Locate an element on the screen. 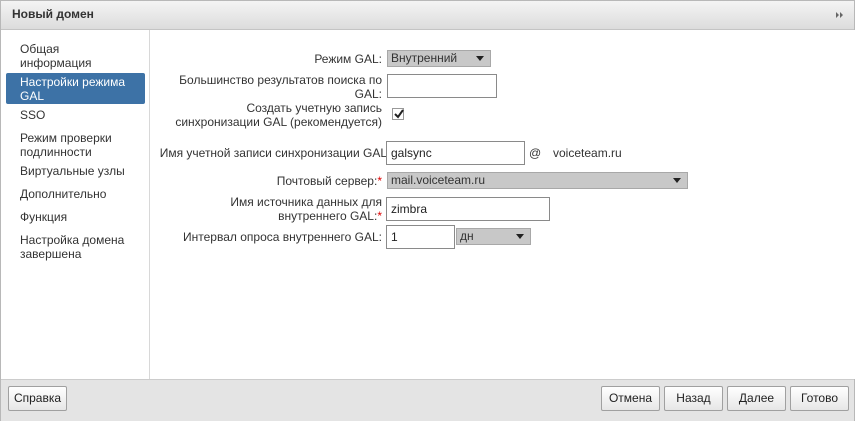 The image size is (855, 421). finish-button: Готово is located at coordinates (819, 398).